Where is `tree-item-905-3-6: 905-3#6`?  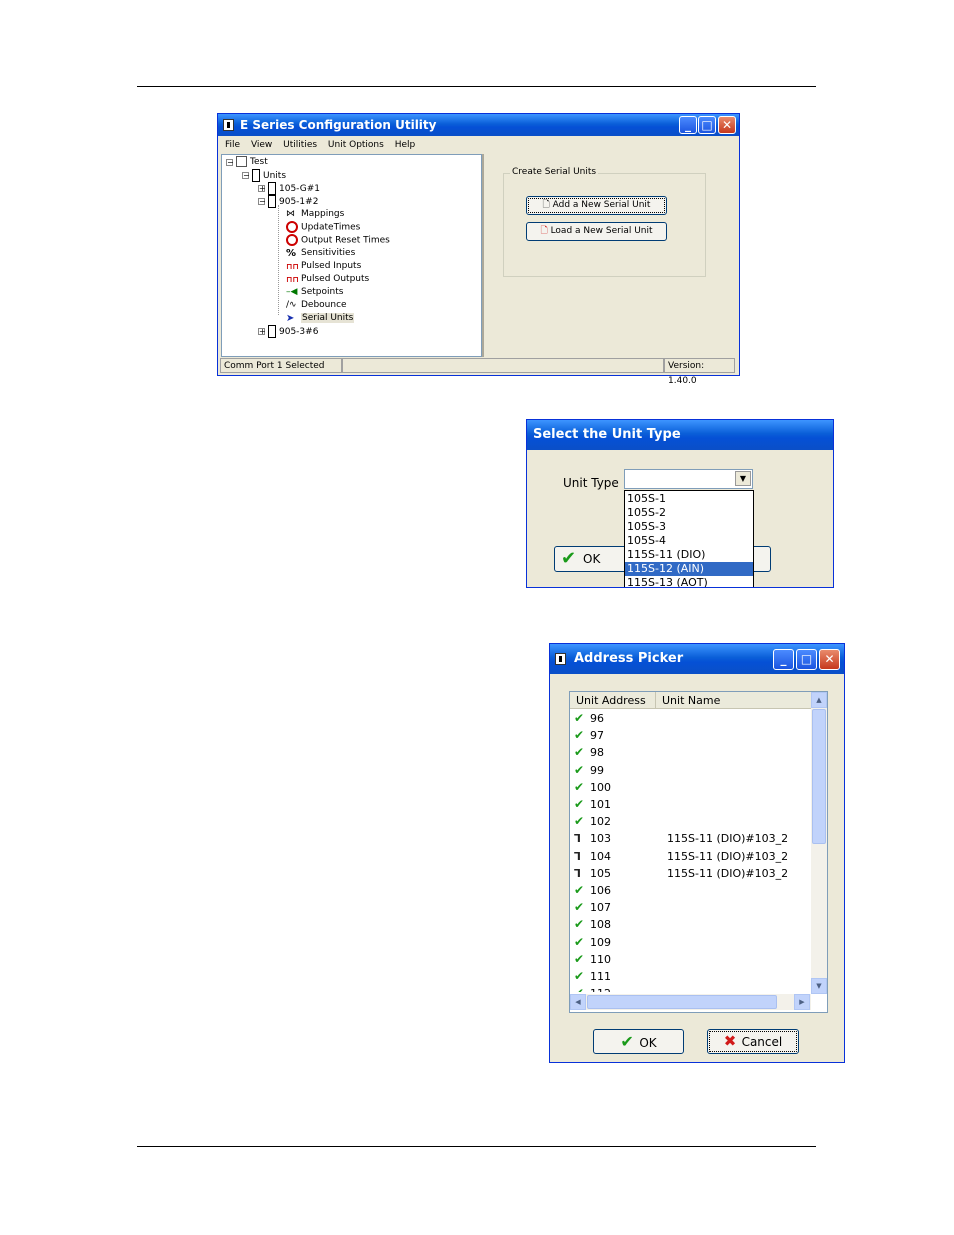
tree-item-905-3-6: 905-3#6 is located at coordinates (293, 331).